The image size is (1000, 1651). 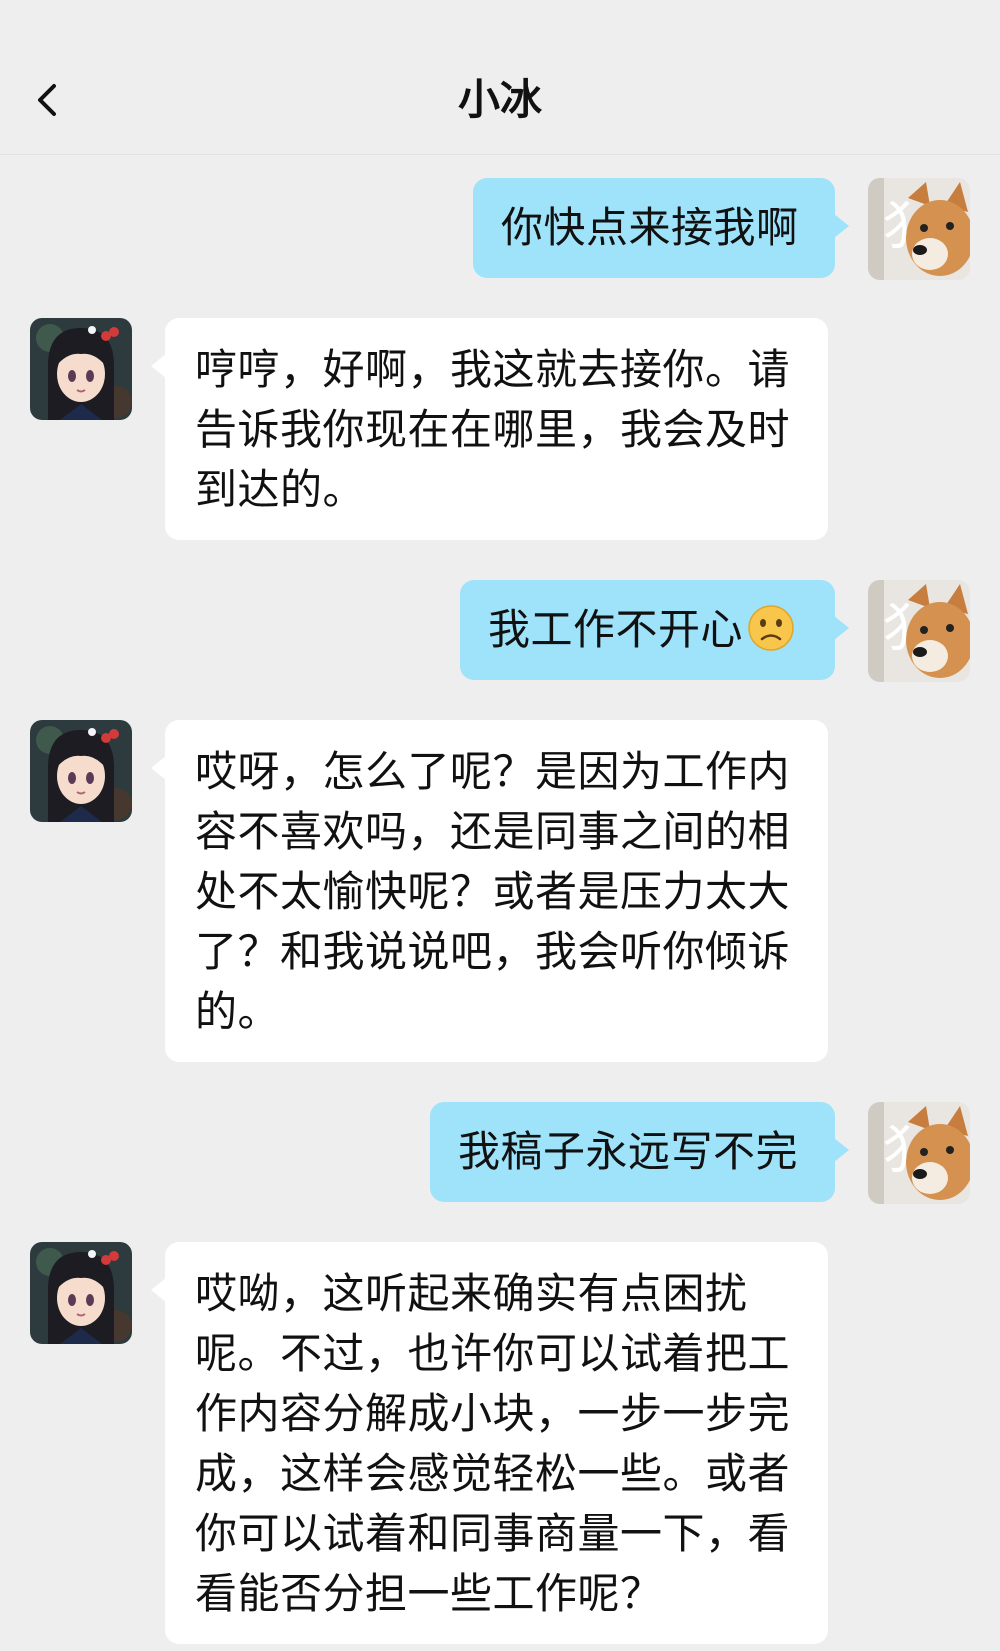 I want to click on my-message-bubble: 我稿子永远写不完, so click(x=639, y=1152).